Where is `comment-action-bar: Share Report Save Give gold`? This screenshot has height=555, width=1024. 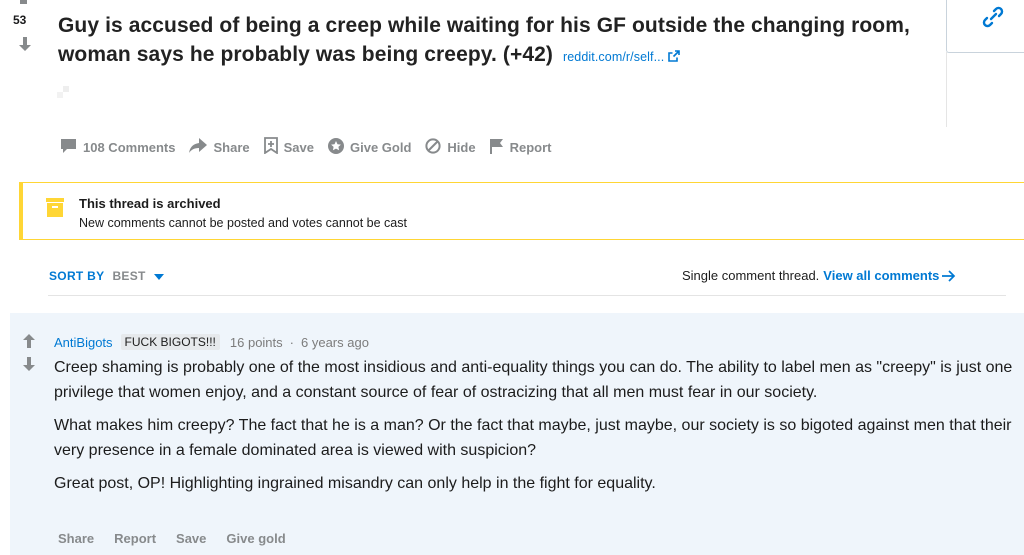 comment-action-bar: Share Report Save Give gold is located at coordinates (182, 538).